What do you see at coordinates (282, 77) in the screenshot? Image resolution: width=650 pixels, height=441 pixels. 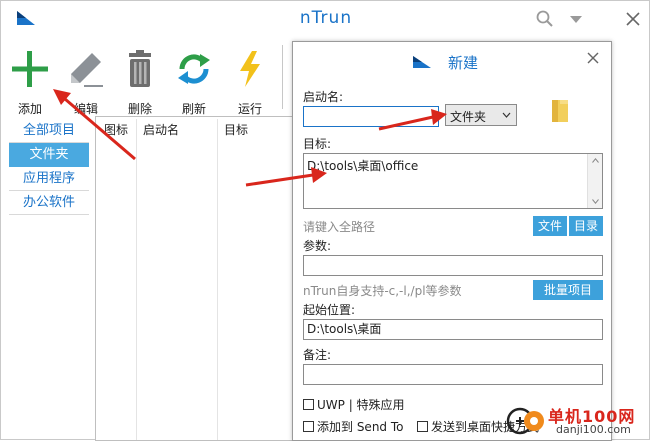 I see `toolbar-separator` at bounding box center [282, 77].